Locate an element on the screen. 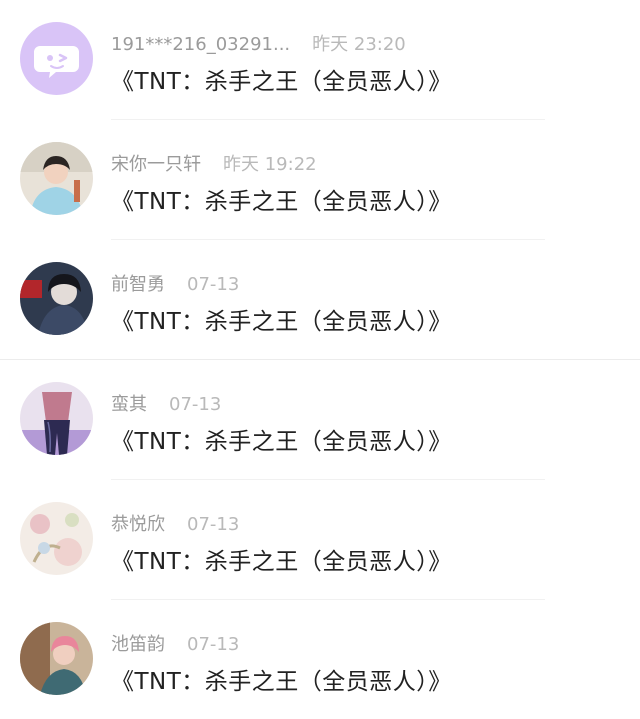 Image resolution: width=640 pixels, height=719 pixels. user-name: 恭悦欣 is located at coordinates (138, 524).